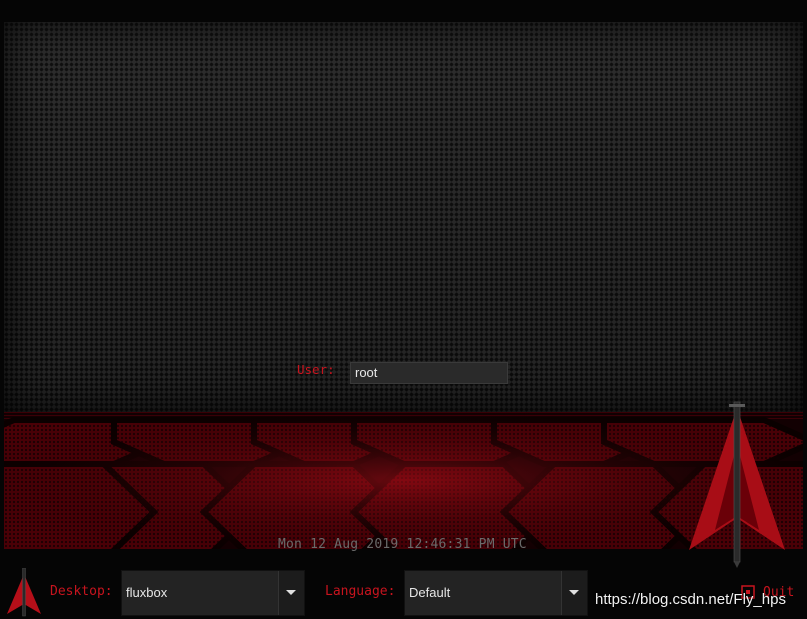 The height and width of the screenshot is (619, 807). I want to click on blackarch-logo-icon, so click(737, 484).